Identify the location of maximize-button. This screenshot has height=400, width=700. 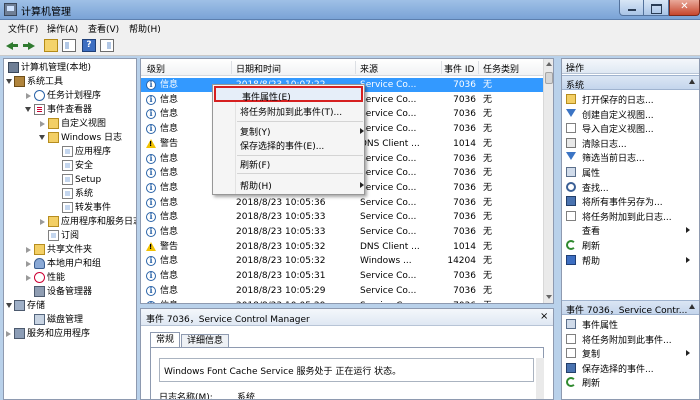
(656, 8).